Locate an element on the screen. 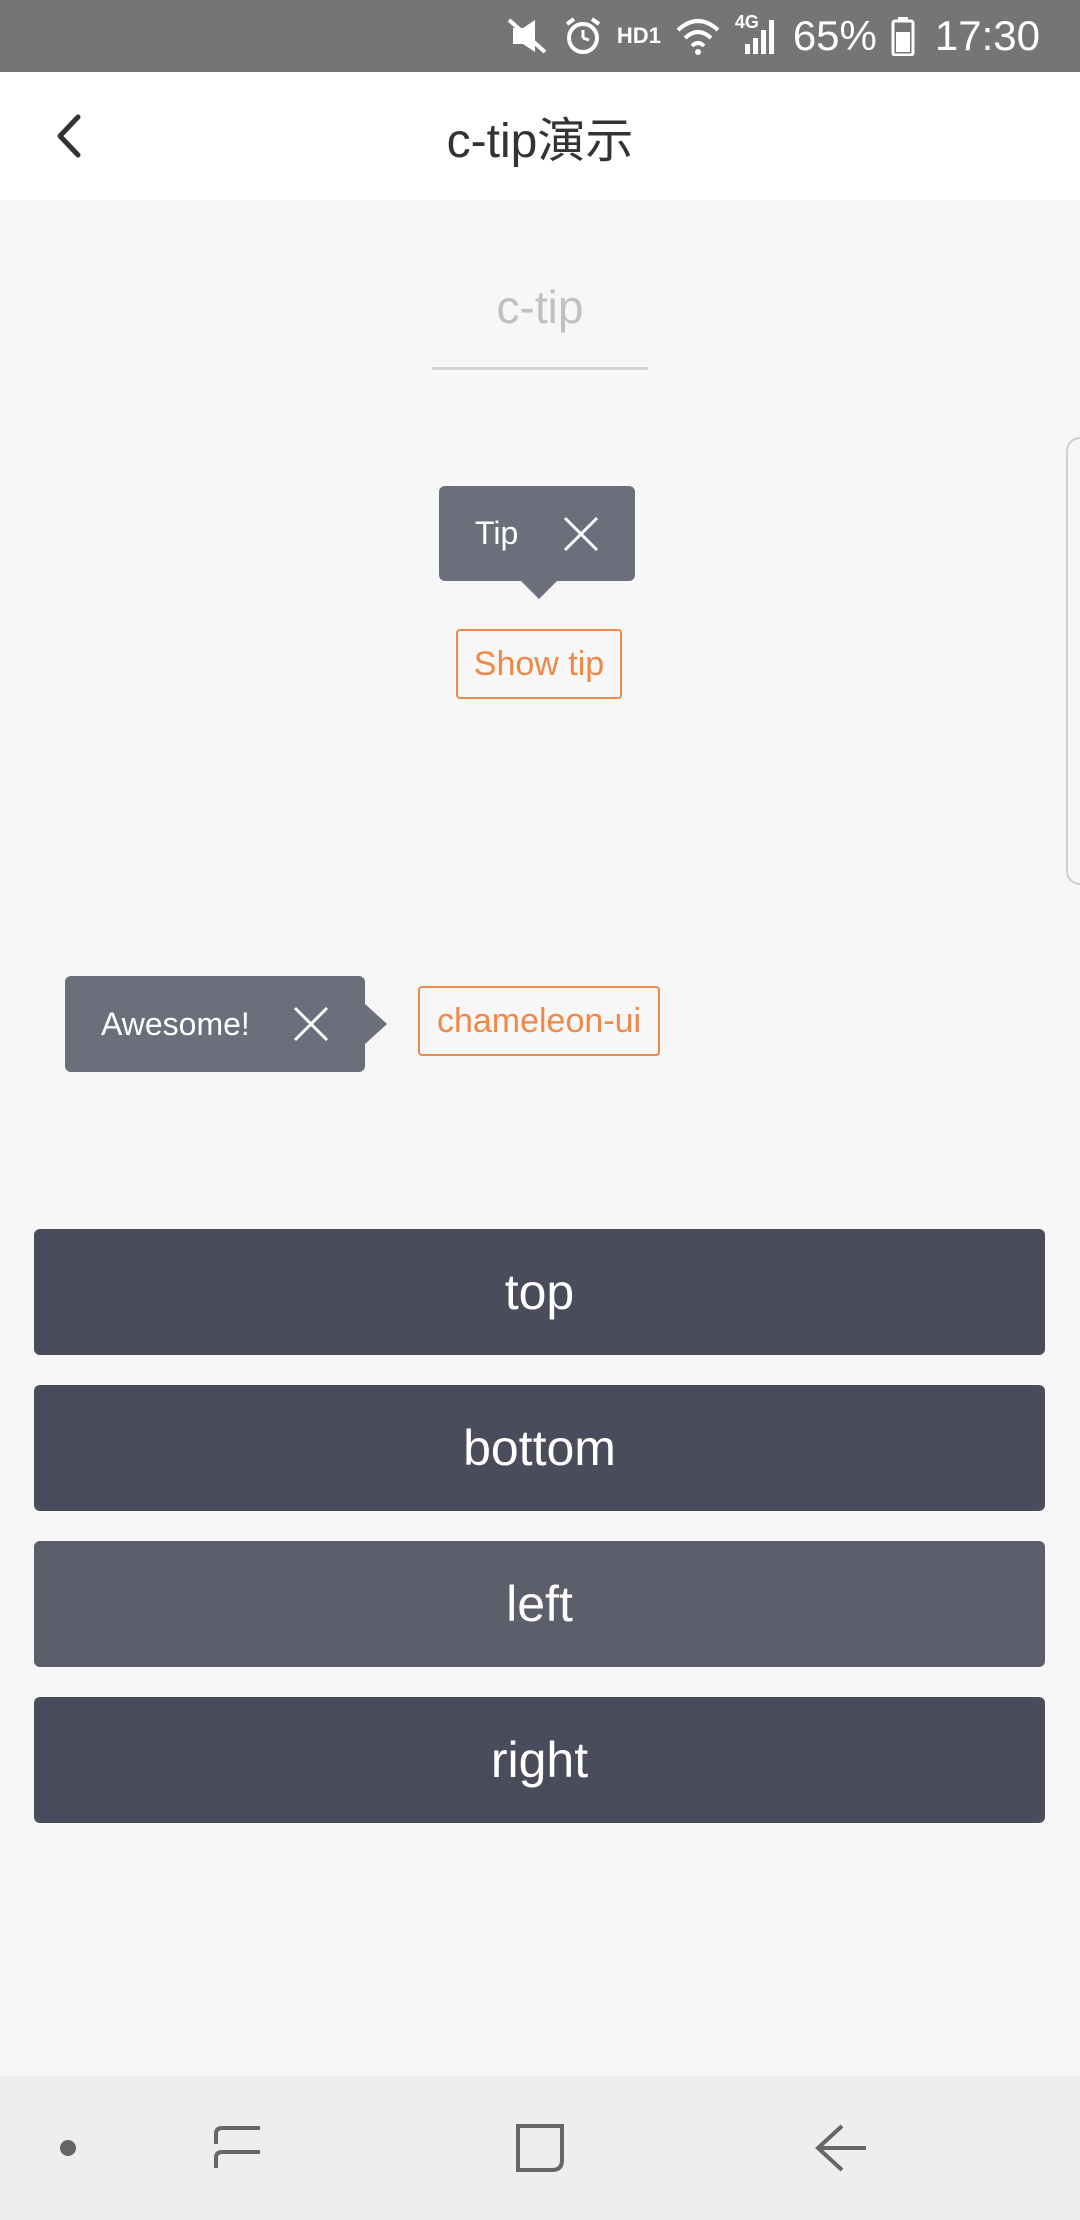 This screenshot has height=2220, width=1080. nav-dot-button is located at coordinates (68, 2148).